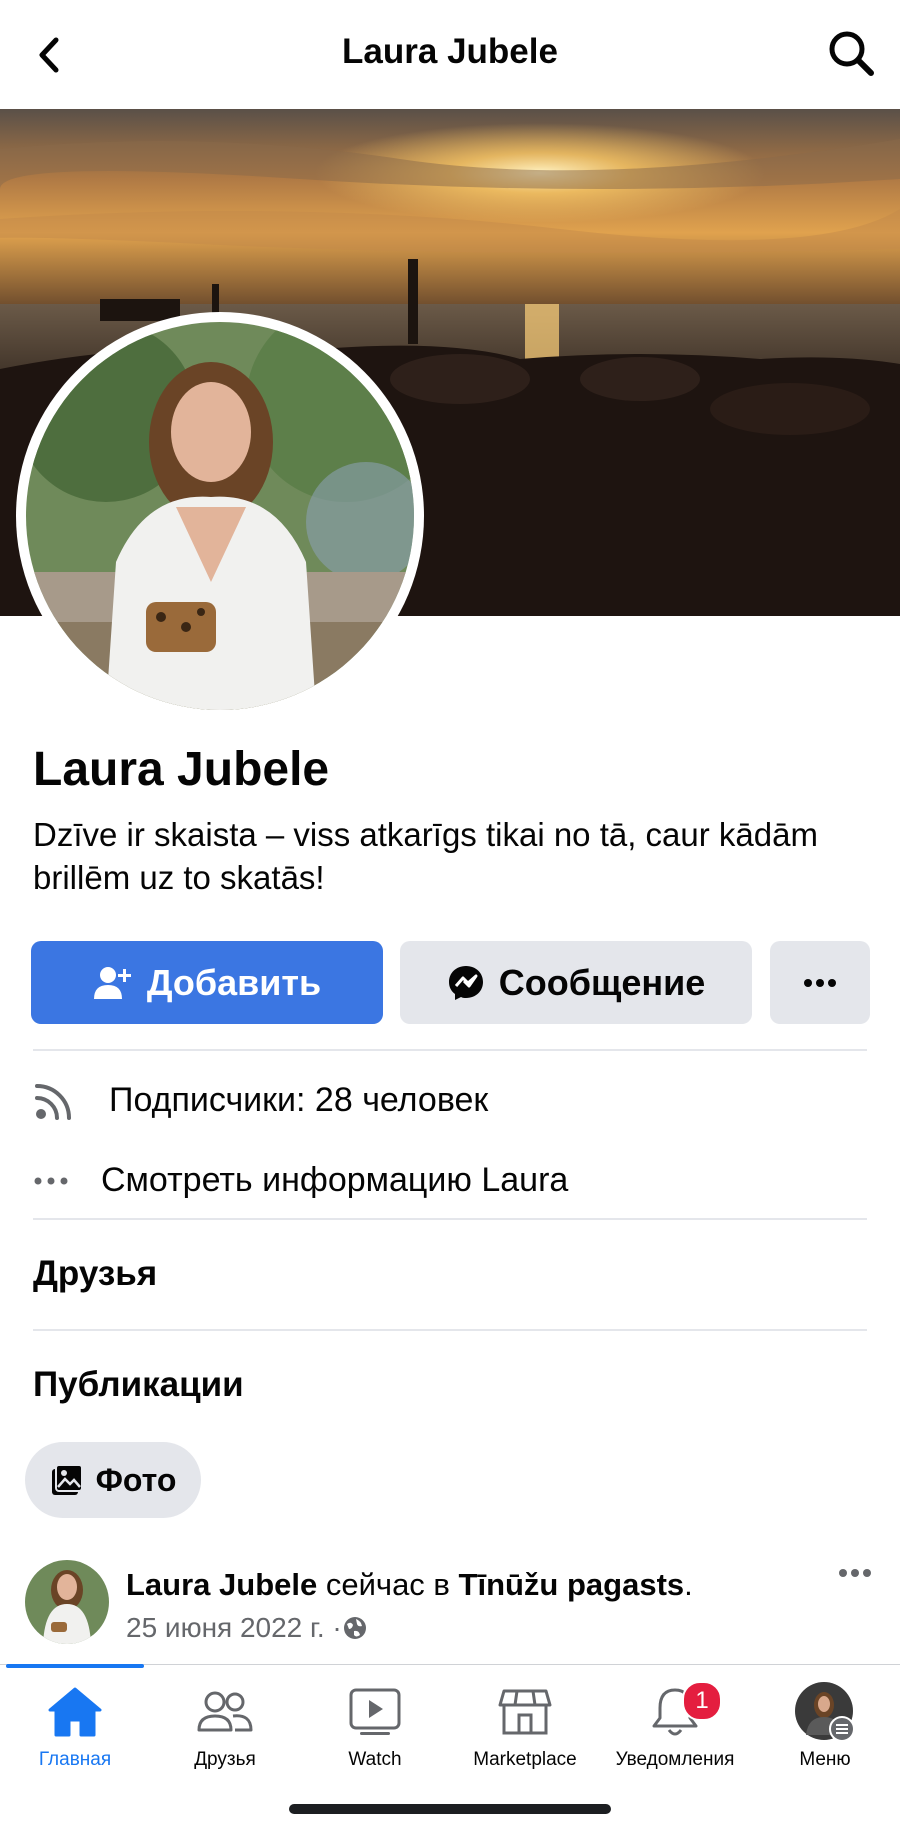 The image size is (900, 1828). Describe the element at coordinates (138, 1384) in the screenshot. I see `posts-section-title: Публикации` at that location.